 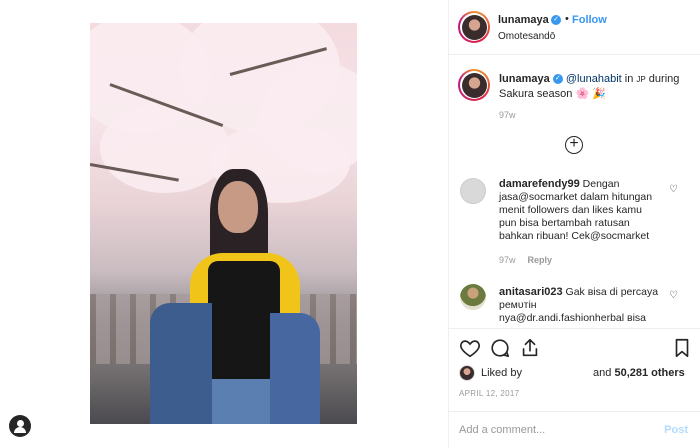 What do you see at coordinates (676, 430) in the screenshot?
I see `post-comment-button: Post` at bounding box center [676, 430].